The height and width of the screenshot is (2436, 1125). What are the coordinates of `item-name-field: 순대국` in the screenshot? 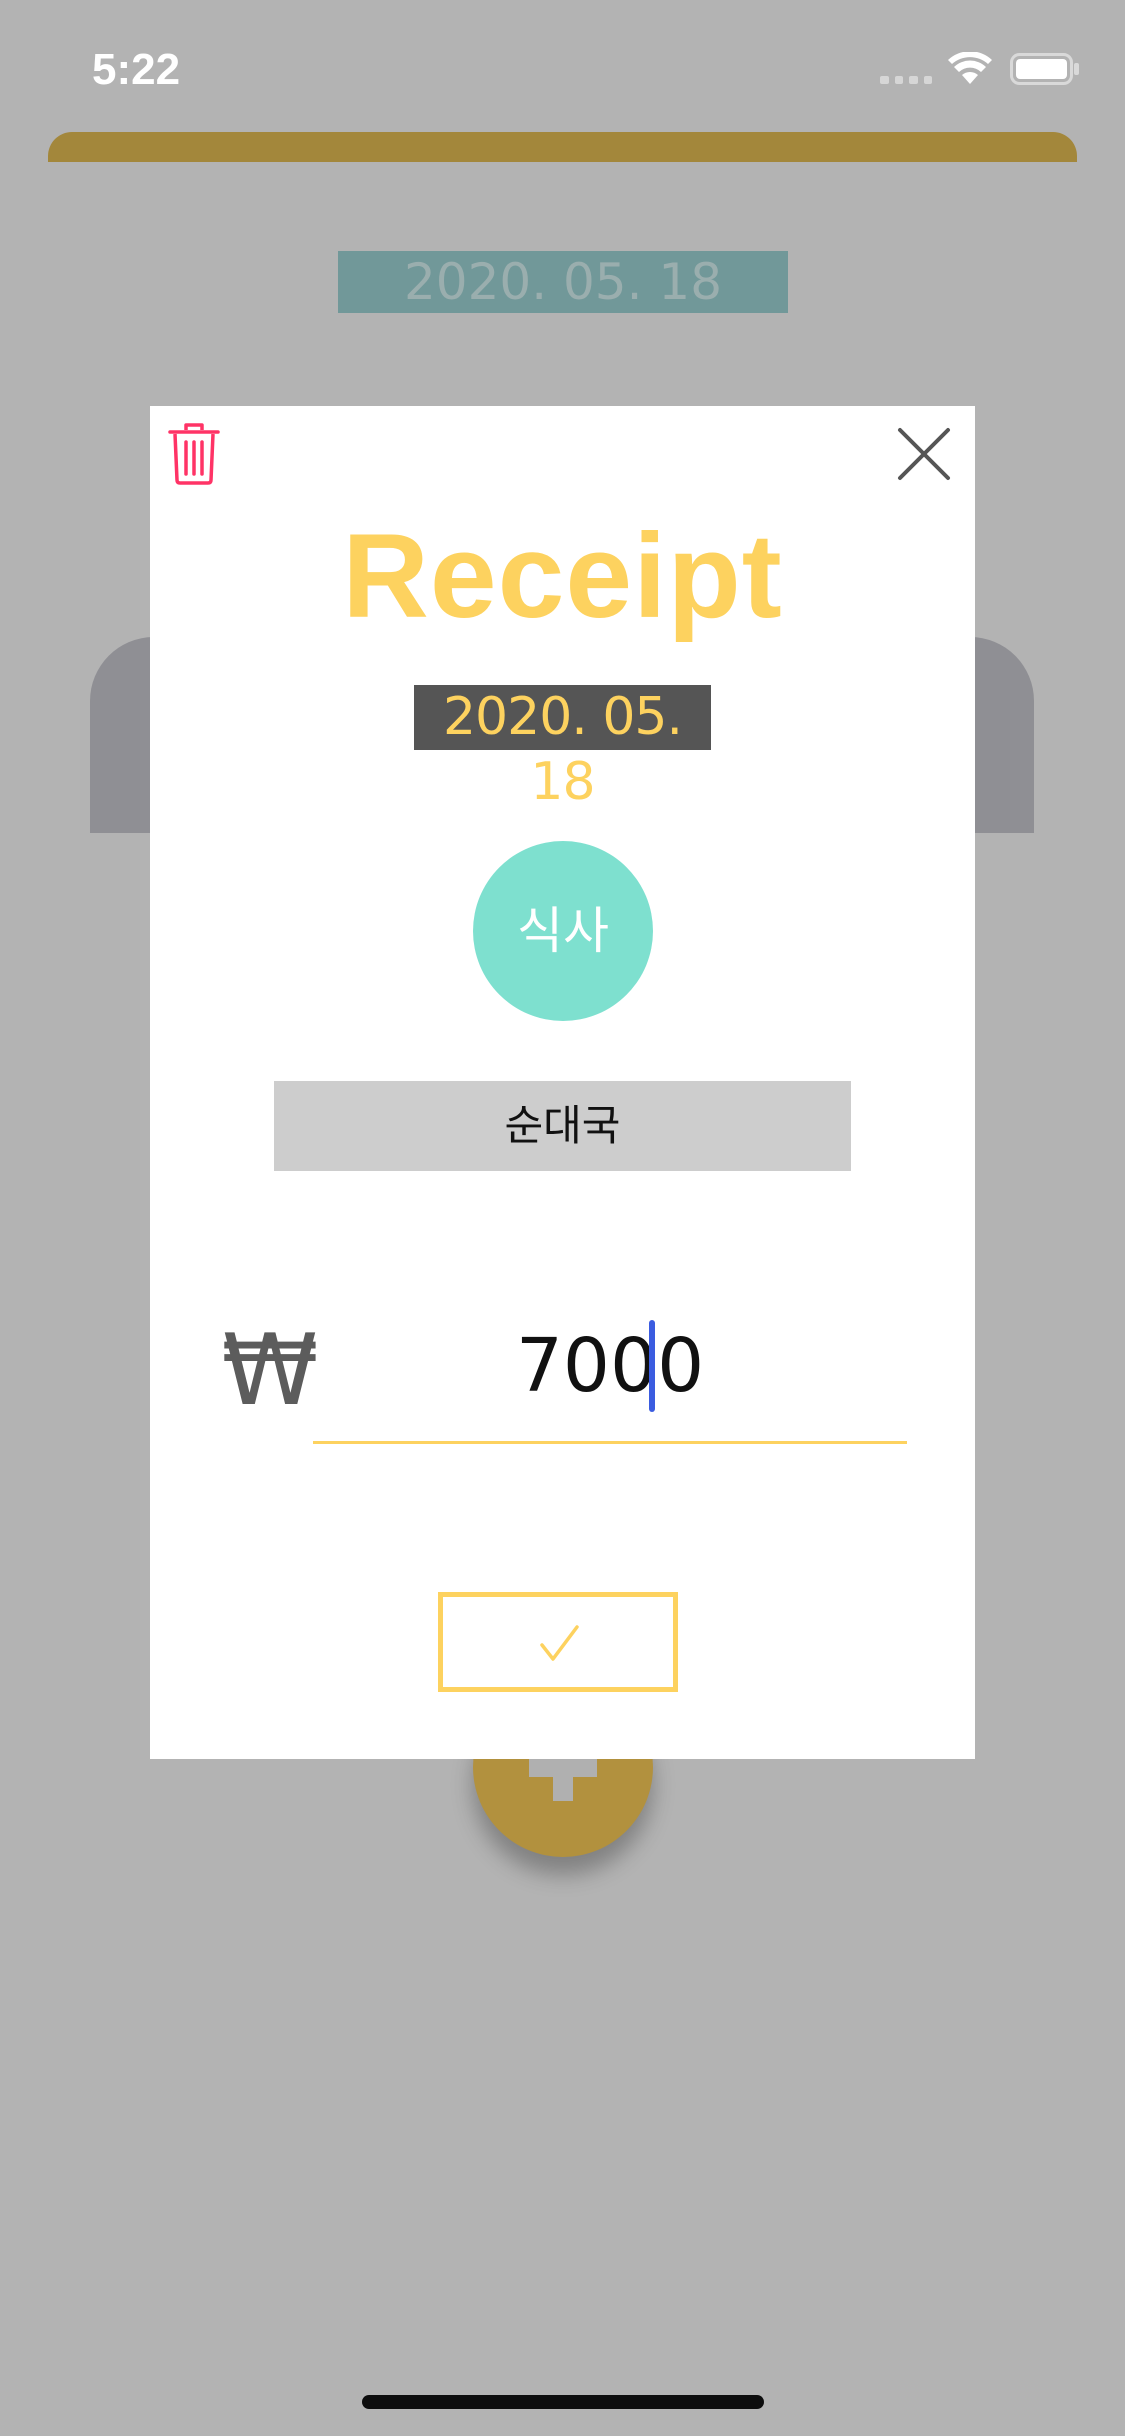 It's located at (562, 1126).